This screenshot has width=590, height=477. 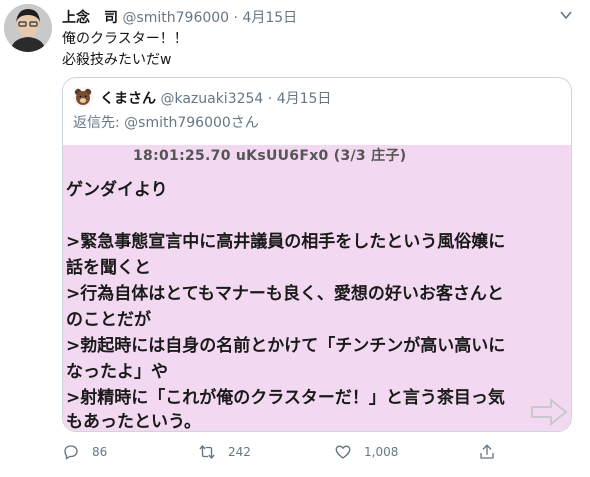 What do you see at coordinates (71, 452) in the screenshot?
I see `reply-icon` at bounding box center [71, 452].